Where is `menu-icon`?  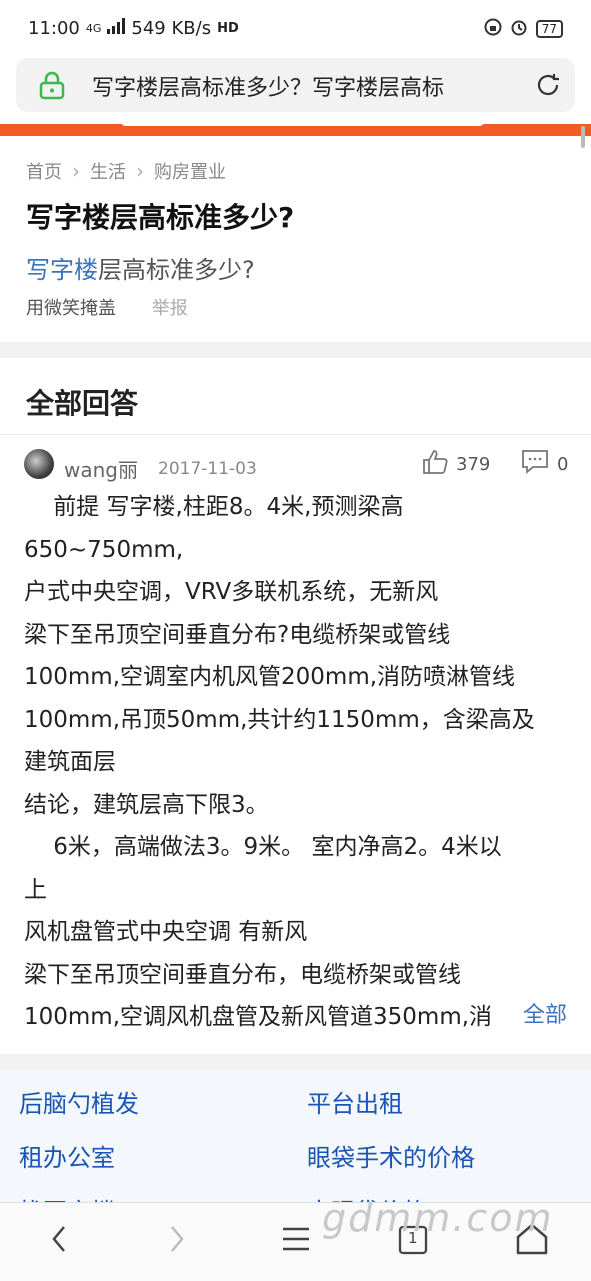
menu-icon is located at coordinates (296, 1241).